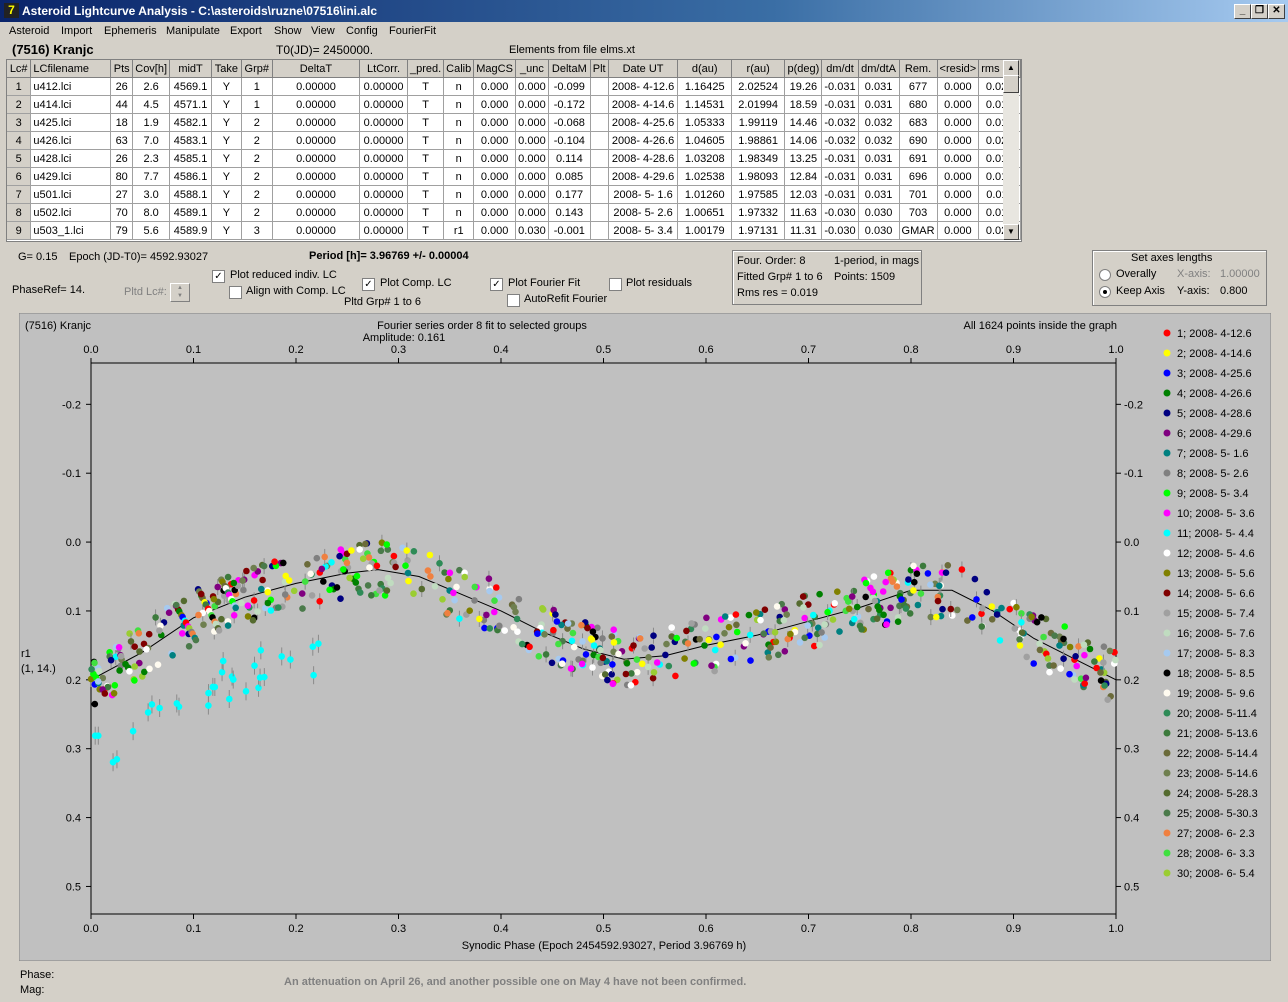  Describe the element at coordinates (226, 69) in the screenshot. I see `column-header: Take` at that location.